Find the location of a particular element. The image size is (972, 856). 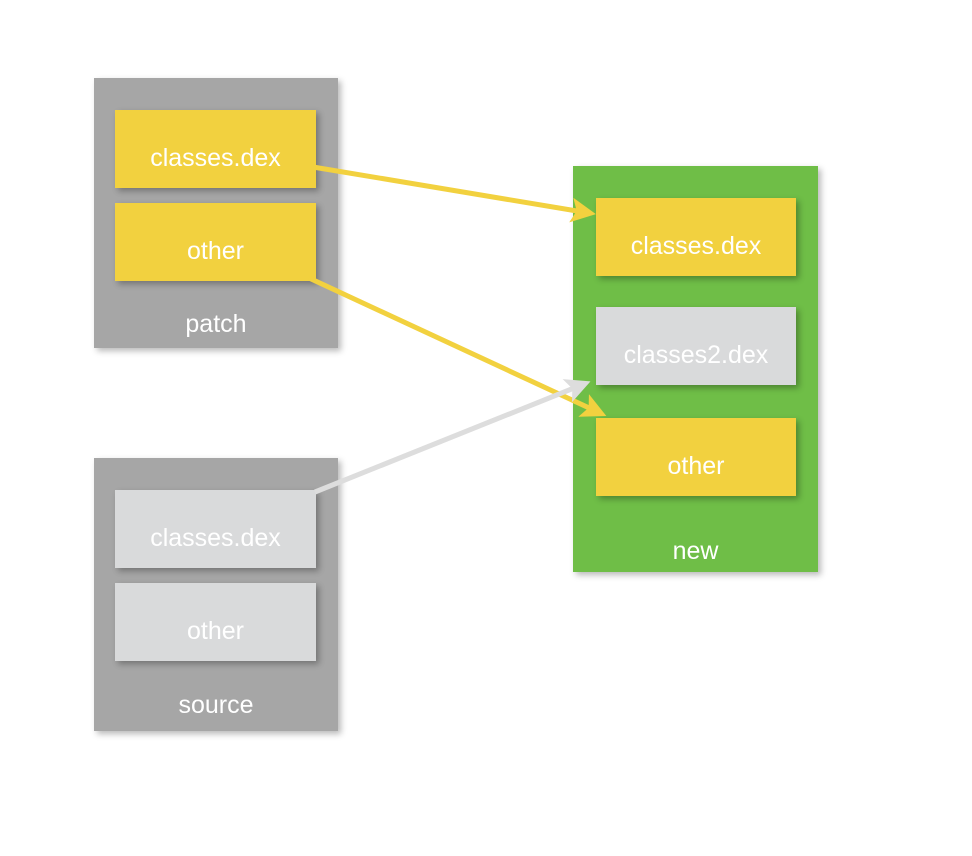

box-source-classes-dex: classes.dex is located at coordinates (215, 529).